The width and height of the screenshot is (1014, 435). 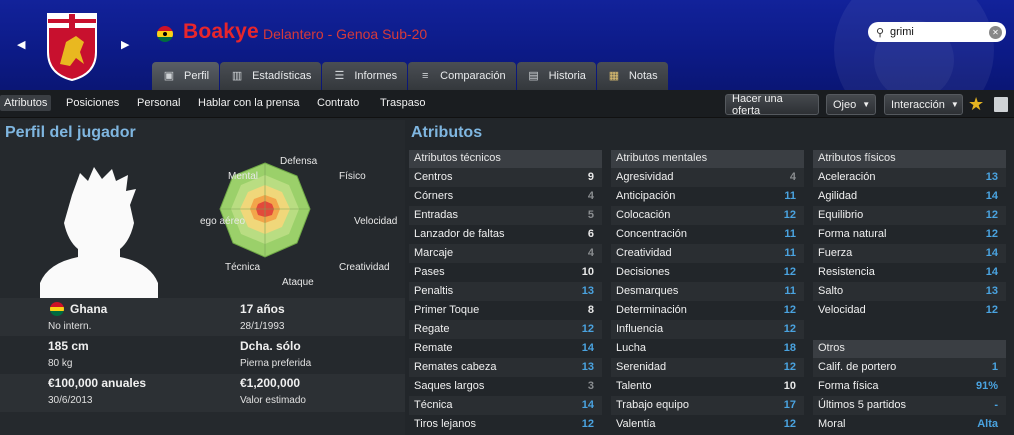 I want to click on attribute-name: Primer Toque, so click(x=447, y=310).